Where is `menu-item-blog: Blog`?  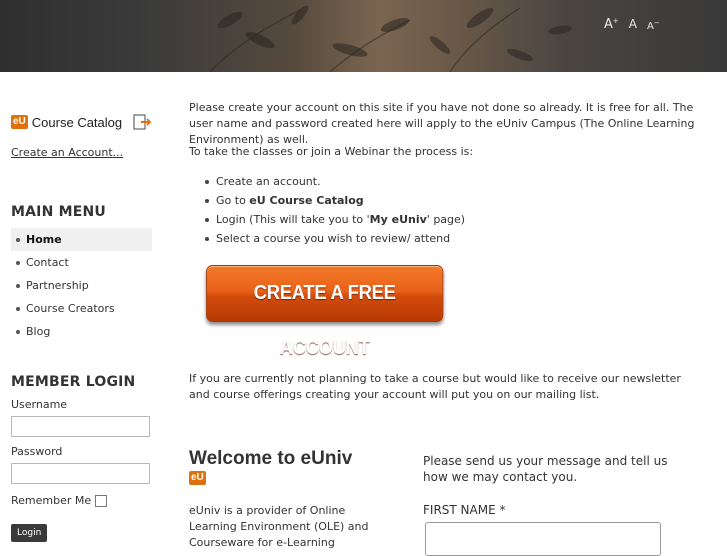
menu-item-blog: Blog is located at coordinates (81, 331).